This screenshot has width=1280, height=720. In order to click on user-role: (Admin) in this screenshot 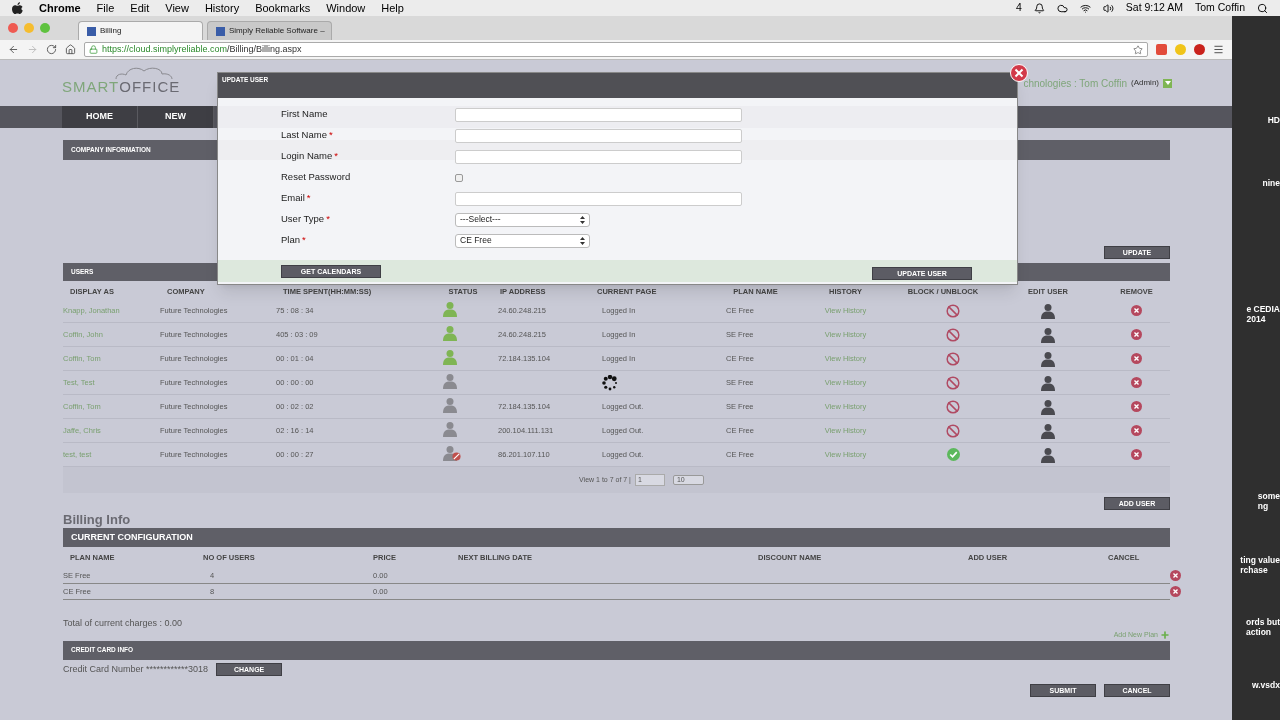, I will do `click(1145, 83)`.